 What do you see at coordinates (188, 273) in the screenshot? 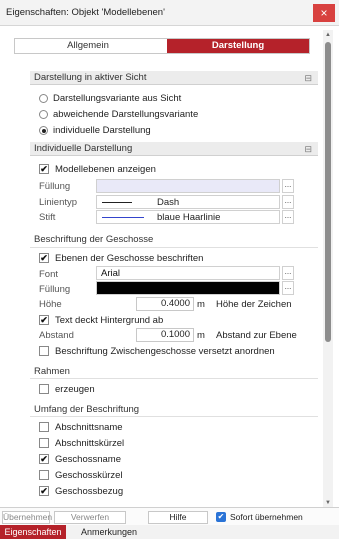
I see `font-field: Arial` at bounding box center [188, 273].